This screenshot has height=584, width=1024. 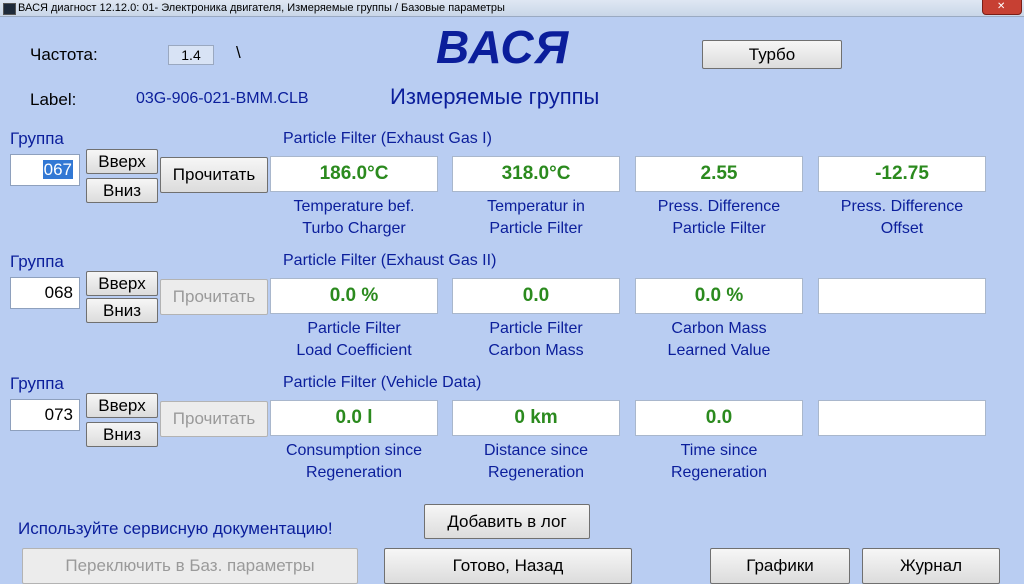 What do you see at coordinates (719, 339) in the screenshot?
I see `field-caption: Carbon Mass Learned Value` at bounding box center [719, 339].